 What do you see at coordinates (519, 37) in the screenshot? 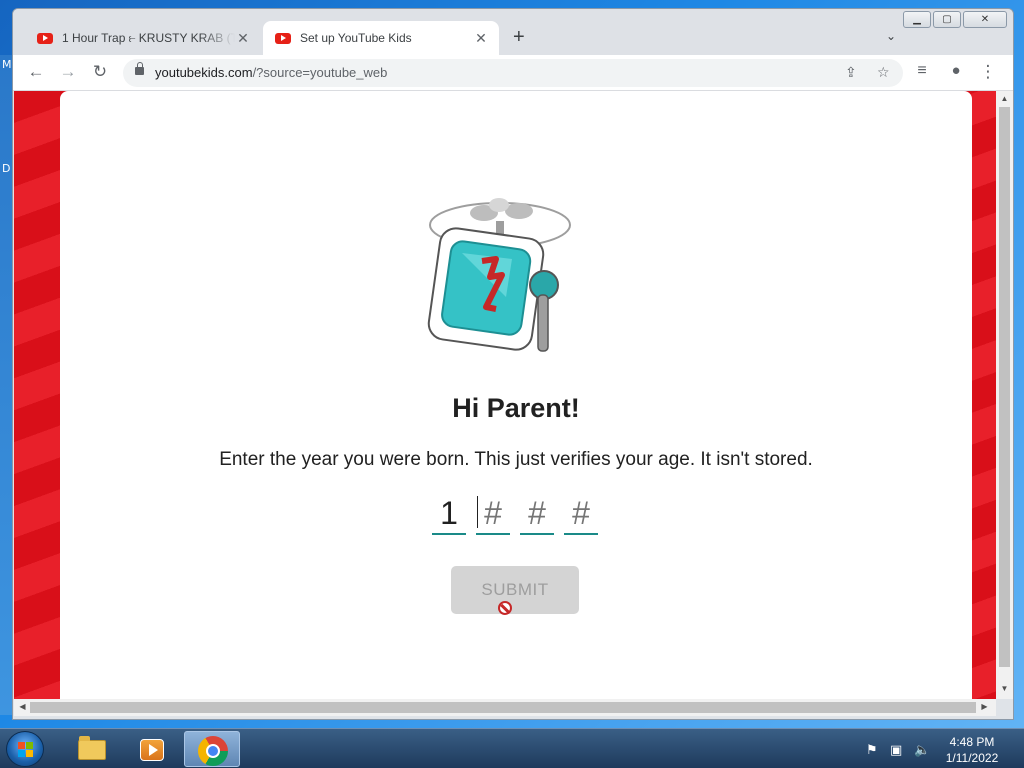
I see `new-tab-button: +` at bounding box center [519, 37].